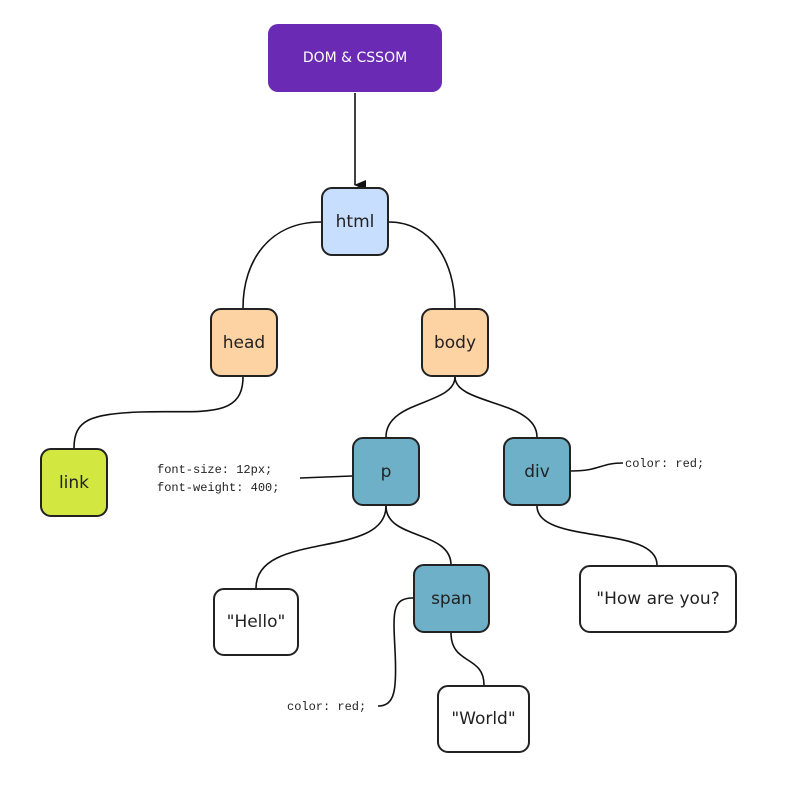  What do you see at coordinates (420, 407) in the screenshot?
I see `edge-body-p` at bounding box center [420, 407].